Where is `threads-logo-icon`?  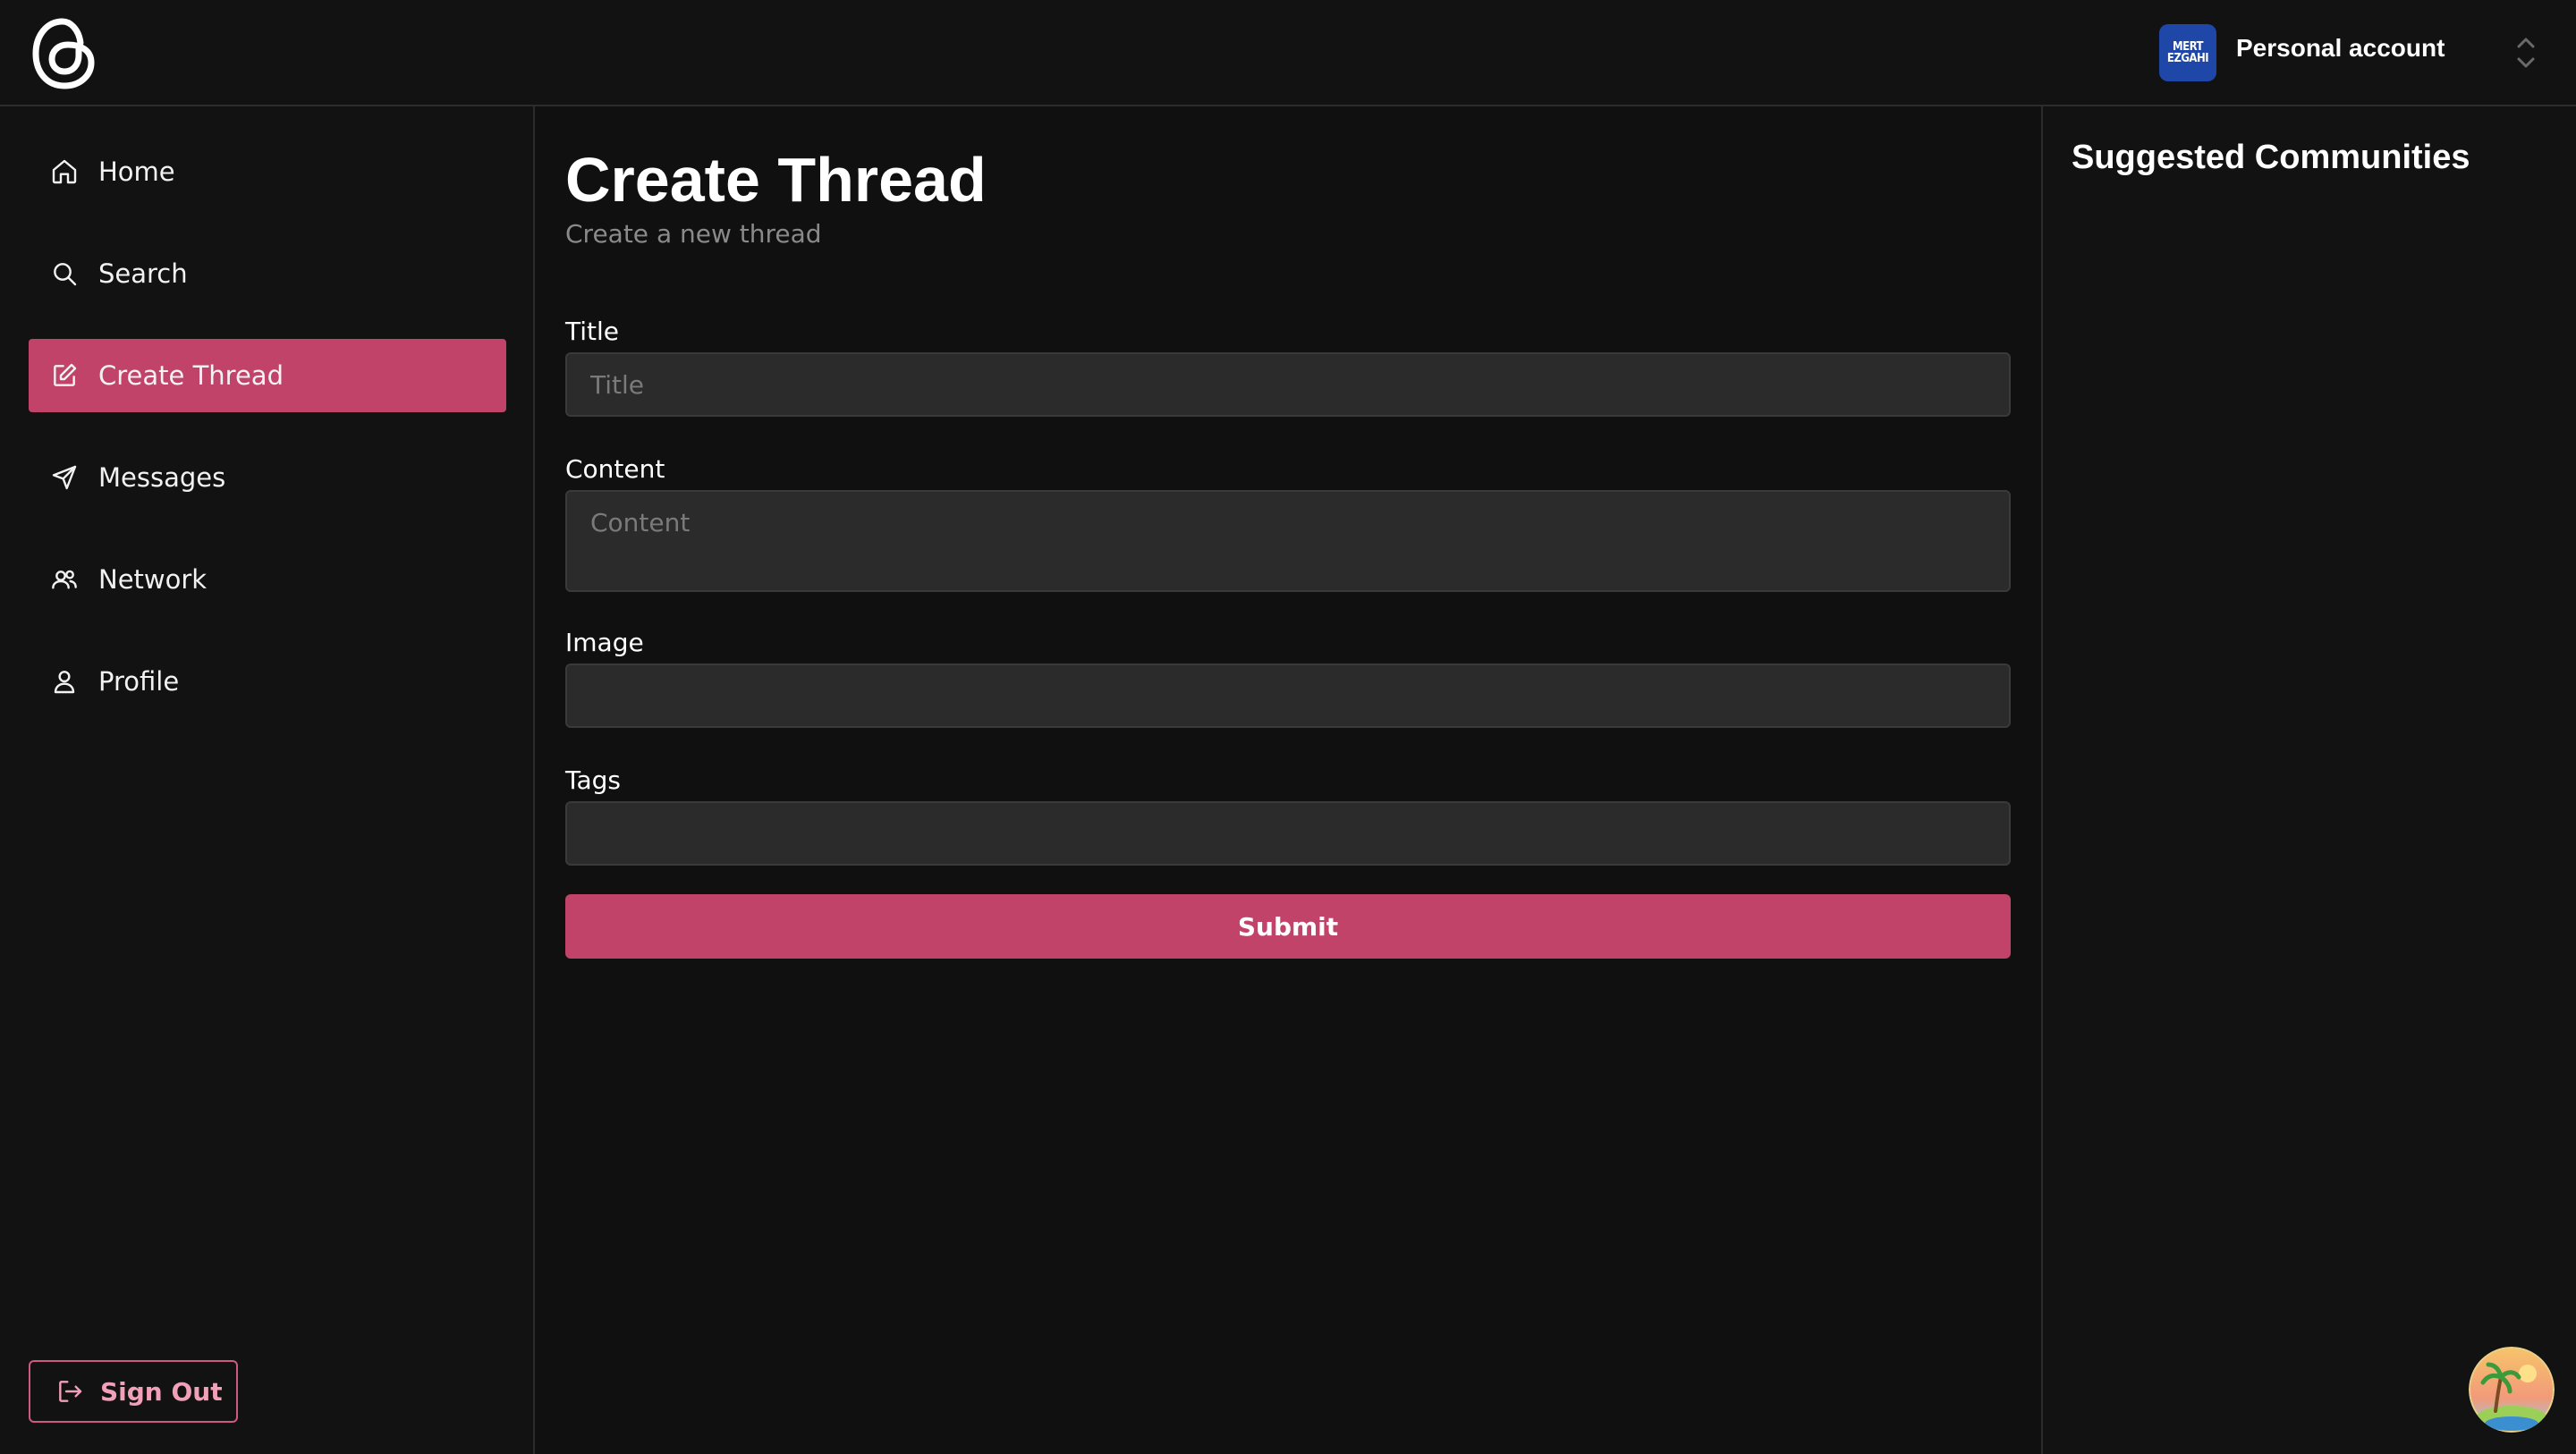
threads-logo-icon is located at coordinates (64, 54).